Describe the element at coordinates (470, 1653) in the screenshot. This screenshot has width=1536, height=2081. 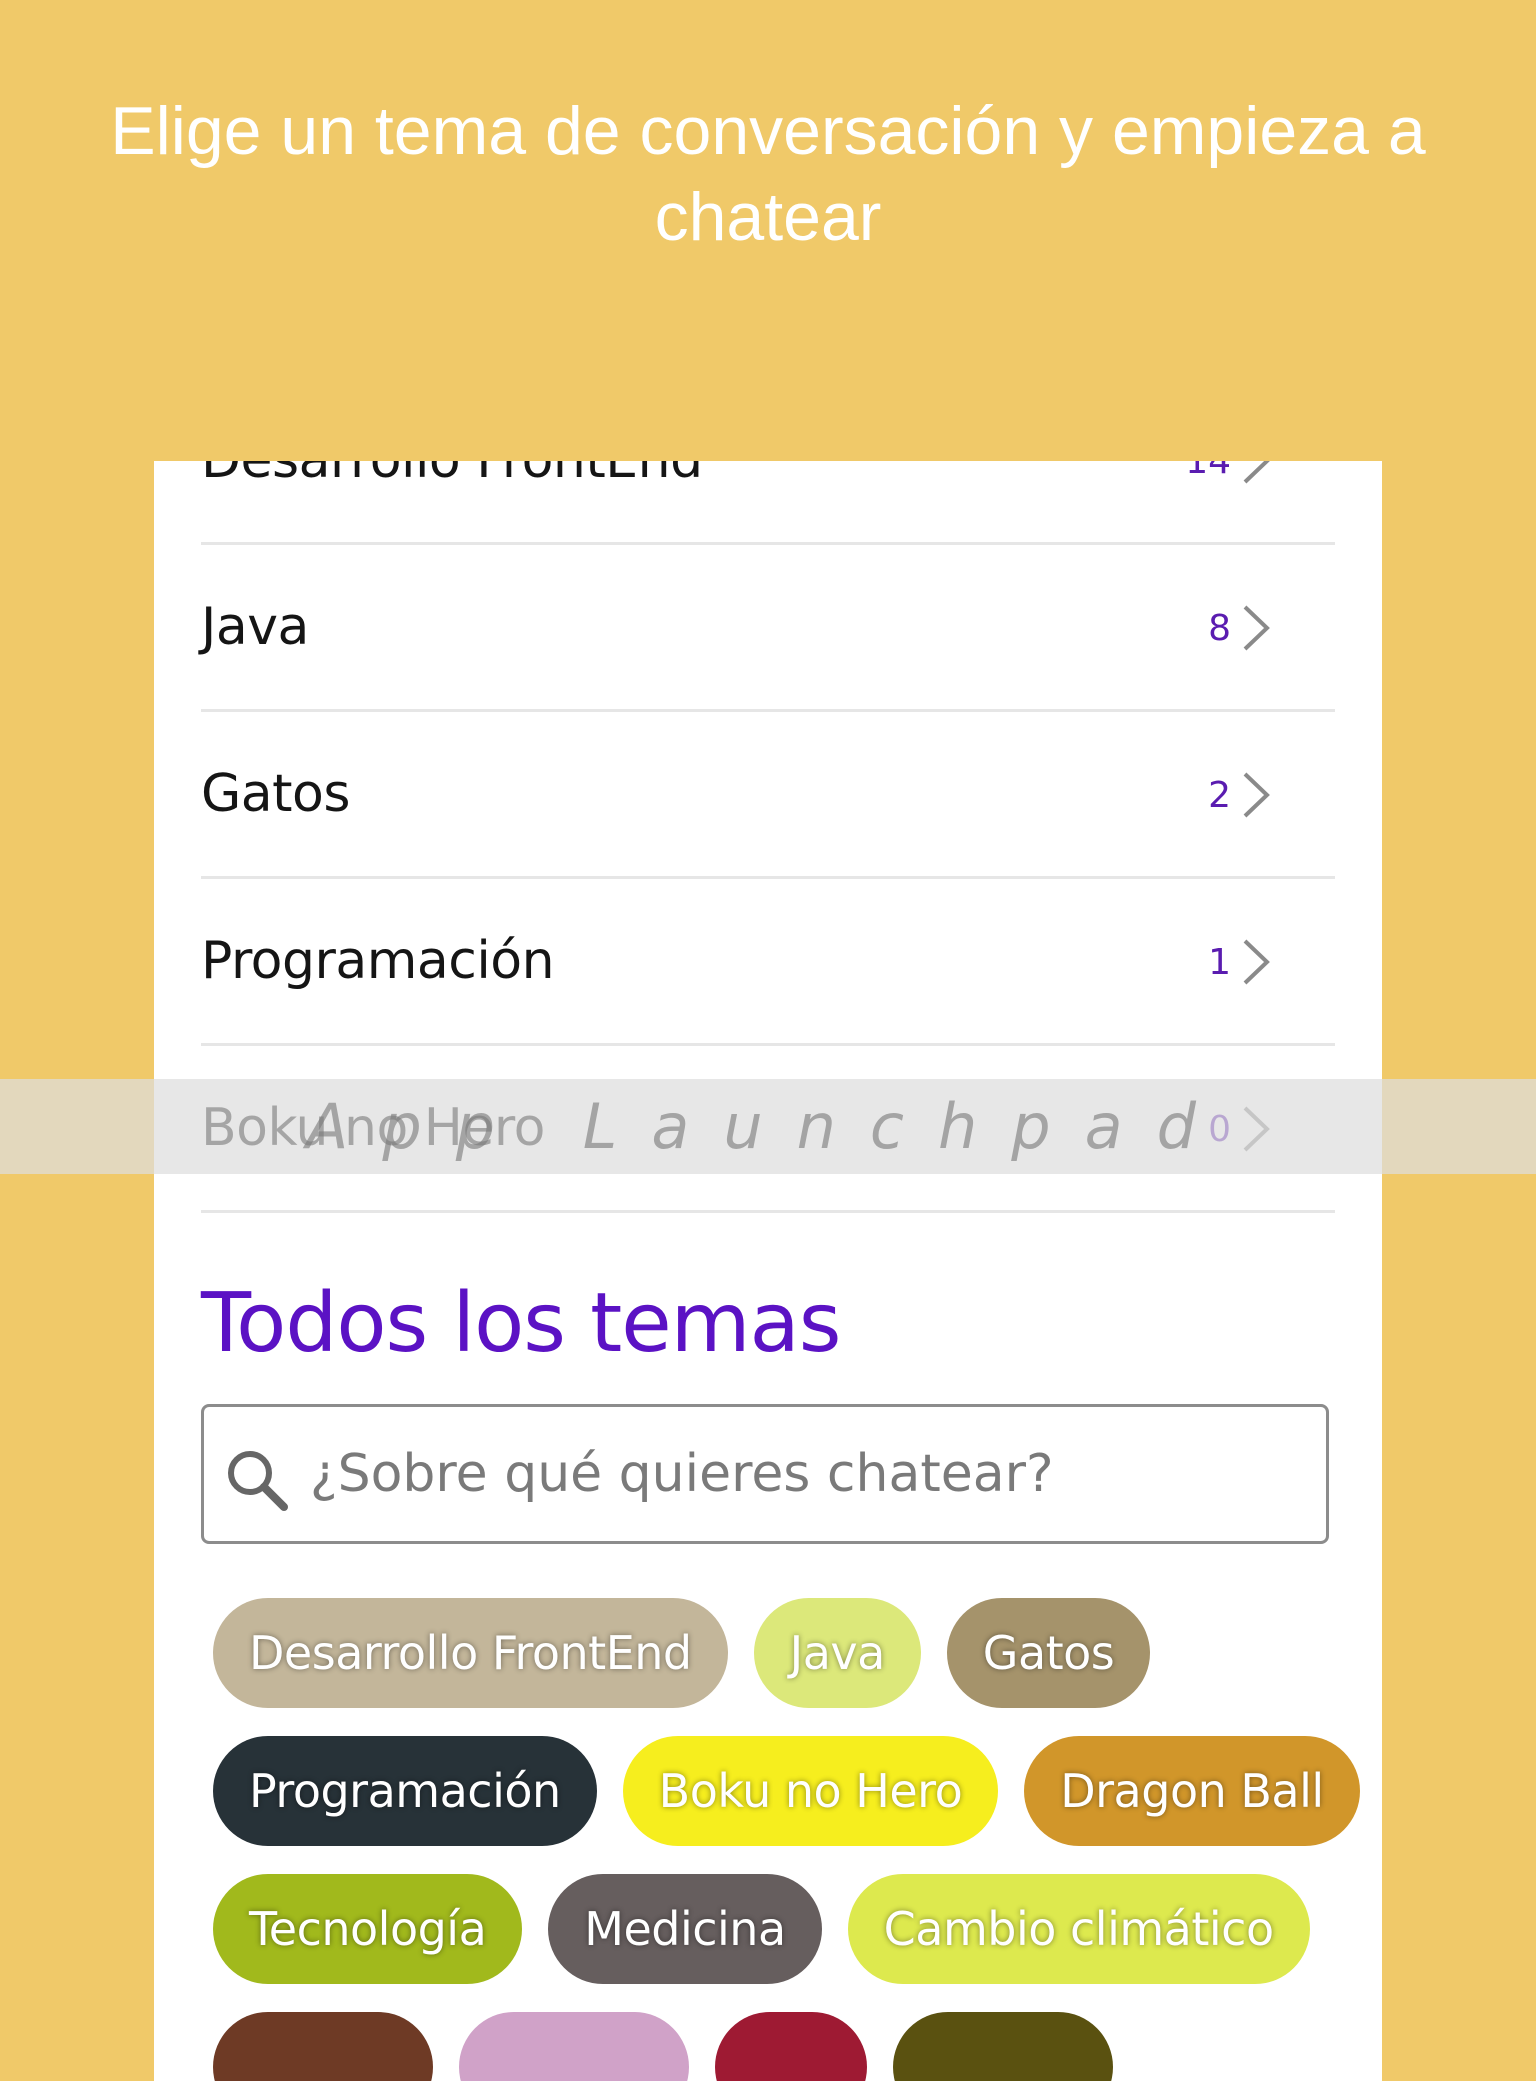
I see `tag-chip: Desarrollo FrontEnd` at that location.